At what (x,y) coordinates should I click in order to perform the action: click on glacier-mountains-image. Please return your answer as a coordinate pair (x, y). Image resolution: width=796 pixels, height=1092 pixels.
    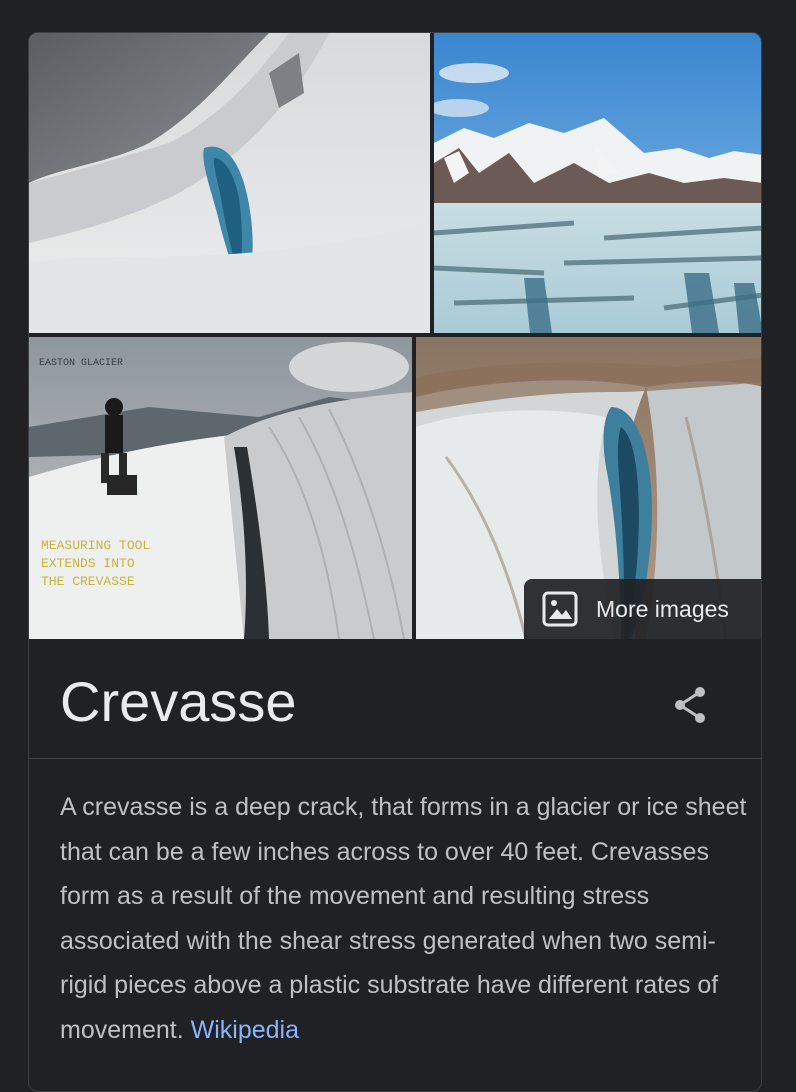
    Looking at the image, I should click on (597, 183).